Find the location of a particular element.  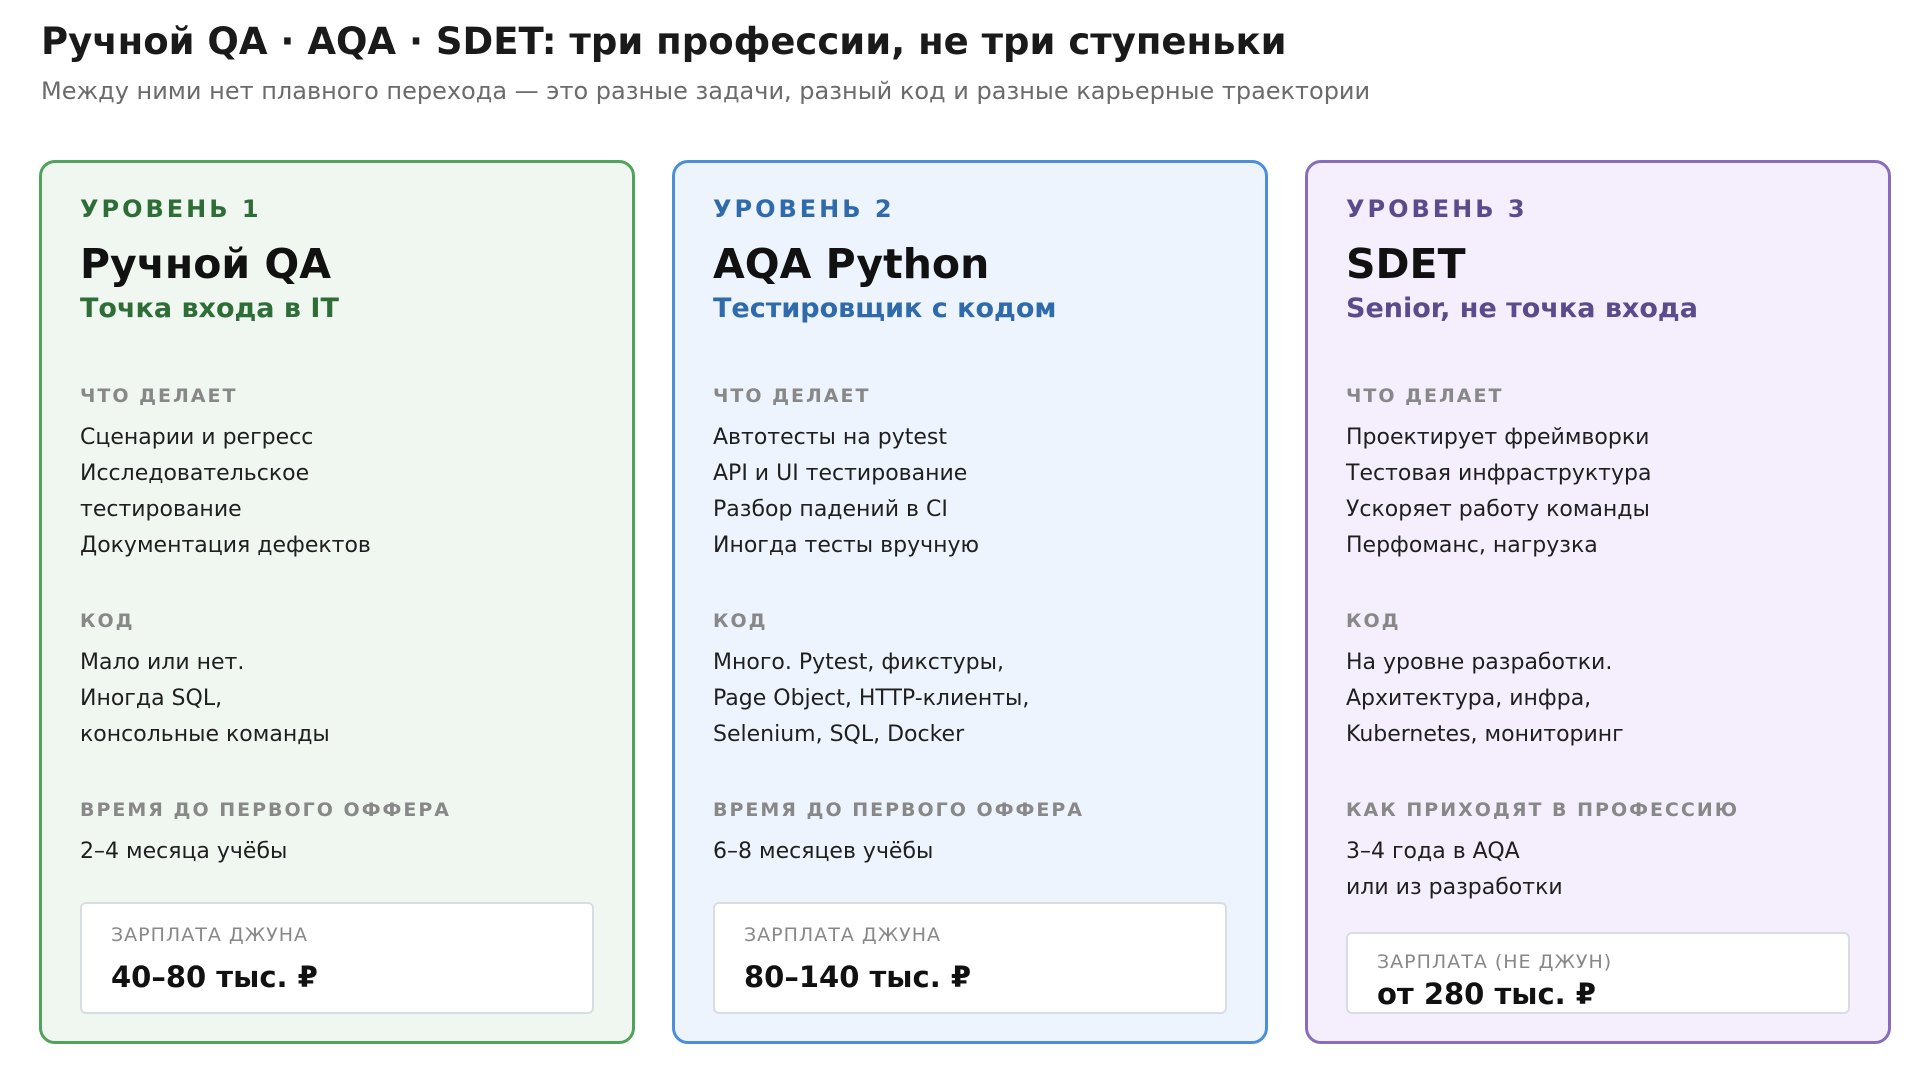

section-label-entry: КАК ПРИХОДЯТ В ПРОФЕССИЮ is located at coordinates (1543, 810).